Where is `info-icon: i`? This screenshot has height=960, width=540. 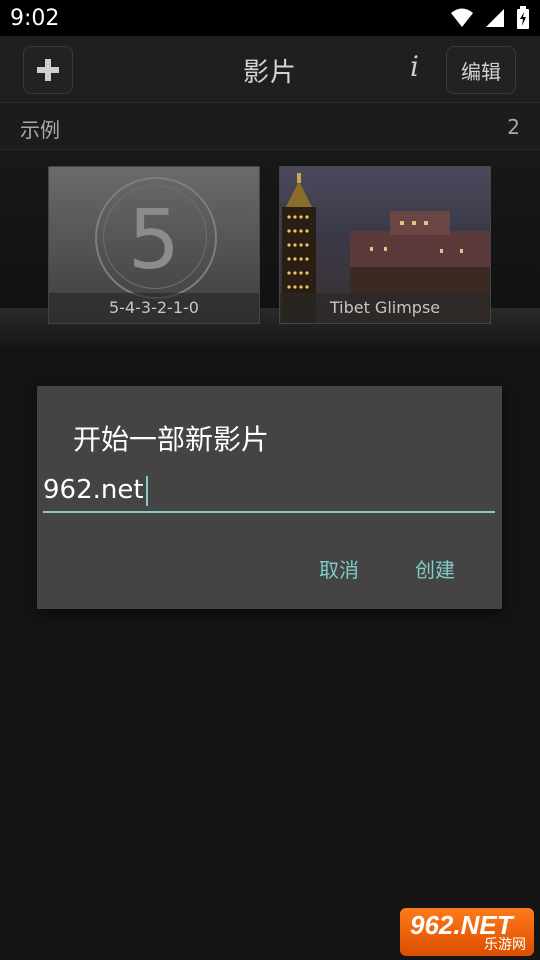
info-icon: i is located at coordinates (414, 66).